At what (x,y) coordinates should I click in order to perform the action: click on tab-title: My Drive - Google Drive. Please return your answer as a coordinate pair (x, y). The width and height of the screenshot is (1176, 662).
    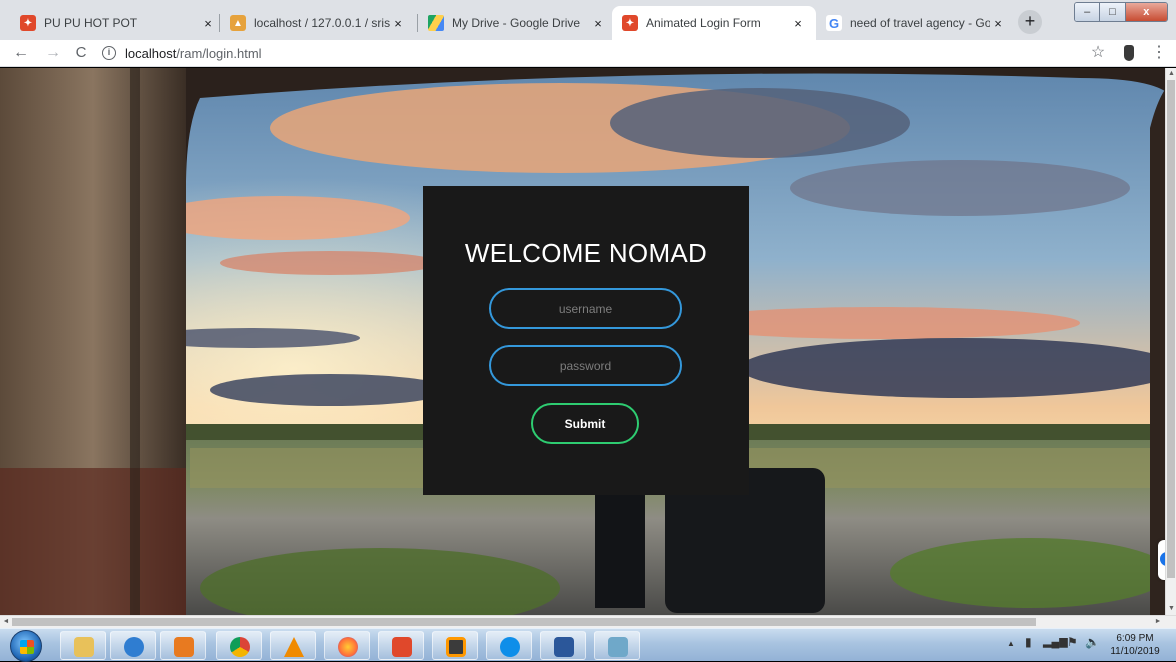
    Looking at the image, I should click on (516, 23).